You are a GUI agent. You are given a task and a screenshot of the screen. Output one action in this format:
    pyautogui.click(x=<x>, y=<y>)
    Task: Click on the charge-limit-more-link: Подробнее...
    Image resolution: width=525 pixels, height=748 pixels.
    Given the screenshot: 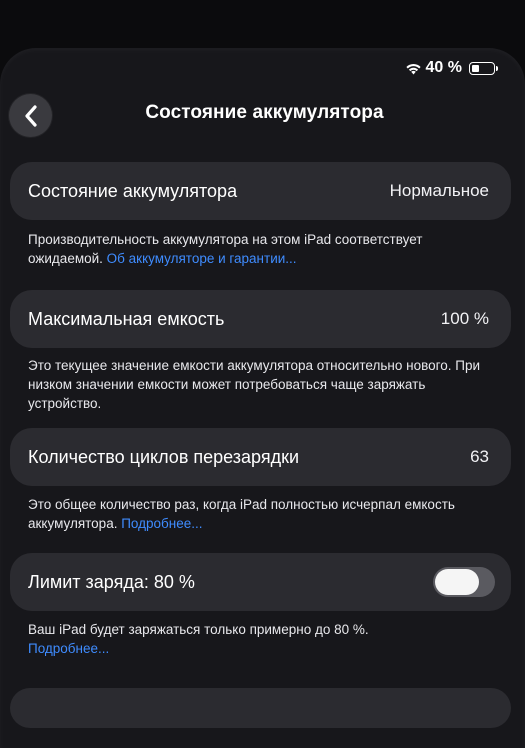 What is the action you would take?
    pyautogui.click(x=256, y=648)
    